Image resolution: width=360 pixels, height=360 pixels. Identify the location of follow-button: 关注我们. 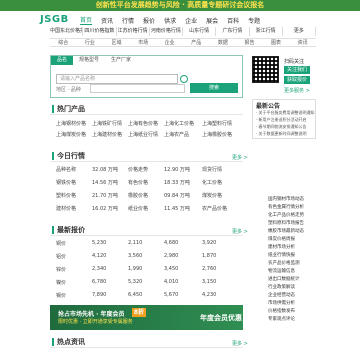
(297, 70).